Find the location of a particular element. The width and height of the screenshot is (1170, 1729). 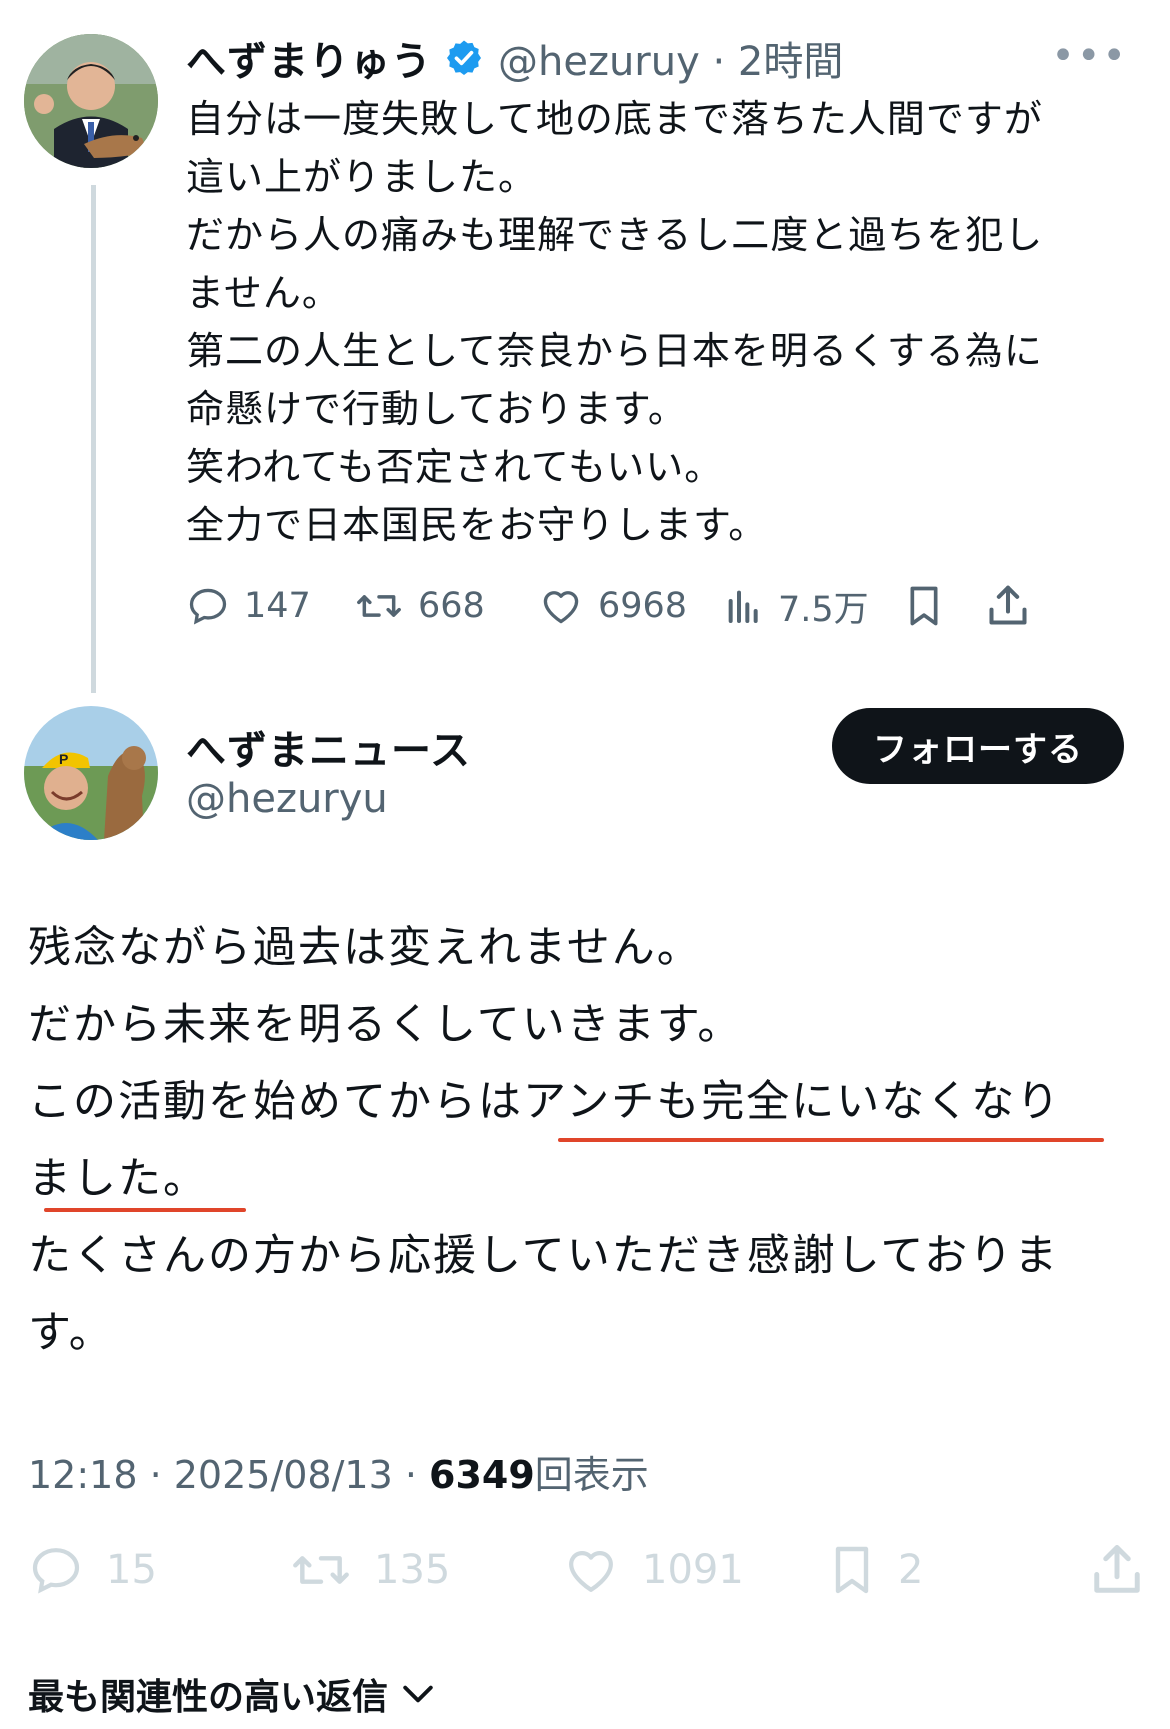

post1-line: ません。 is located at coordinates (263, 293).